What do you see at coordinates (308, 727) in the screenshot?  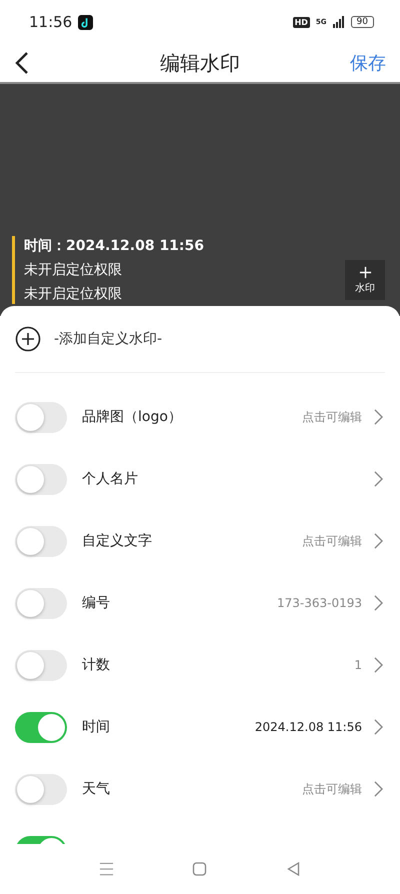 I see `item-value: 2024.12.08 11:56` at bounding box center [308, 727].